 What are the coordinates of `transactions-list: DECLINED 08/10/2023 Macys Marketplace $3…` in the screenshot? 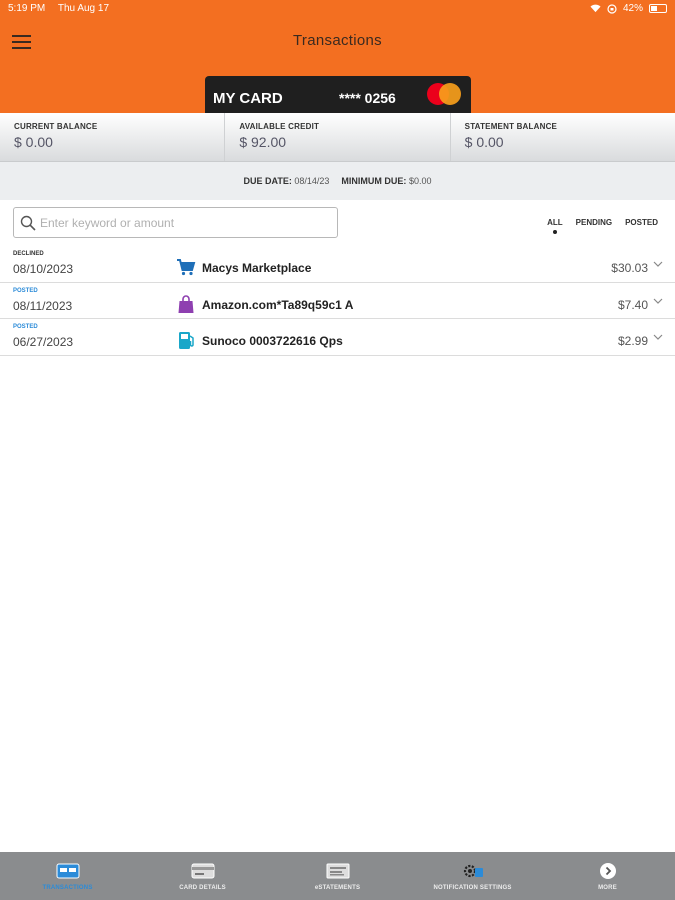 It's located at (337, 301).